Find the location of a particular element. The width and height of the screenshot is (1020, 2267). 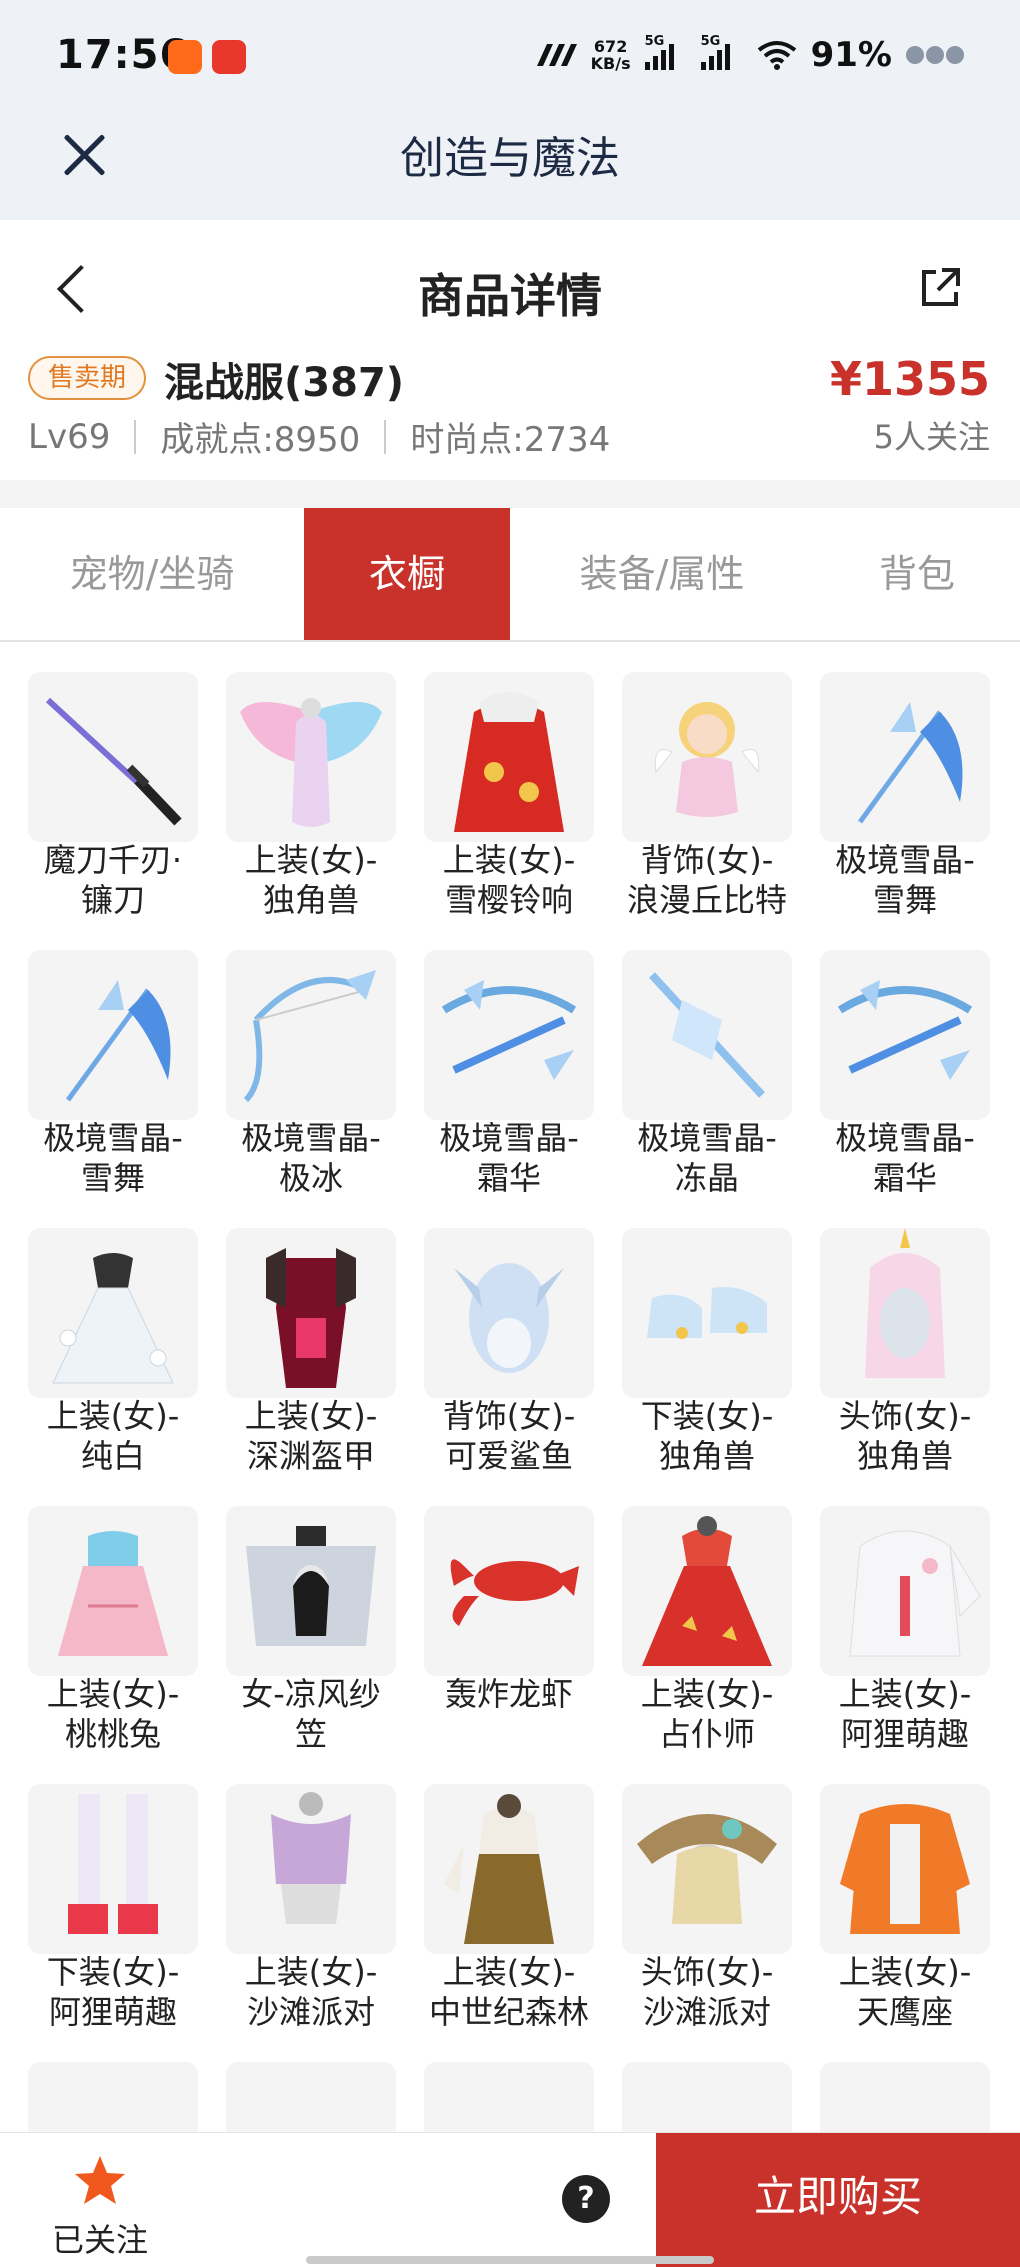

tab-wardrobe: 衣橱 is located at coordinates (407, 574).